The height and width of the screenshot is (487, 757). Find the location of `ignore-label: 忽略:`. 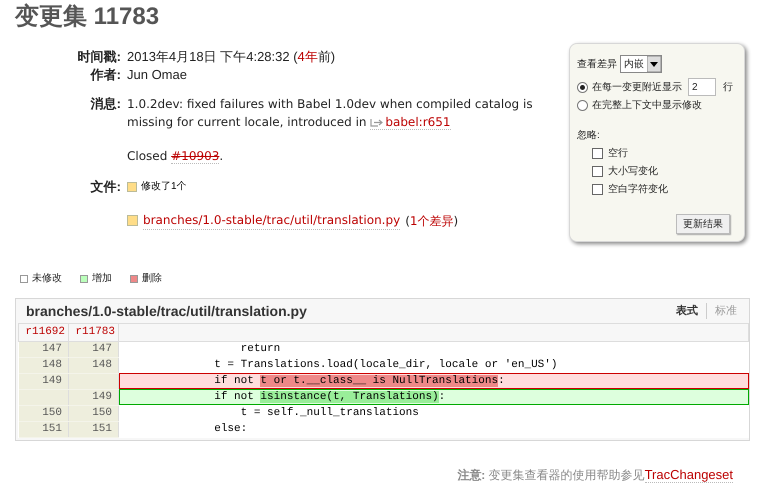

ignore-label: 忽略: is located at coordinates (588, 136).